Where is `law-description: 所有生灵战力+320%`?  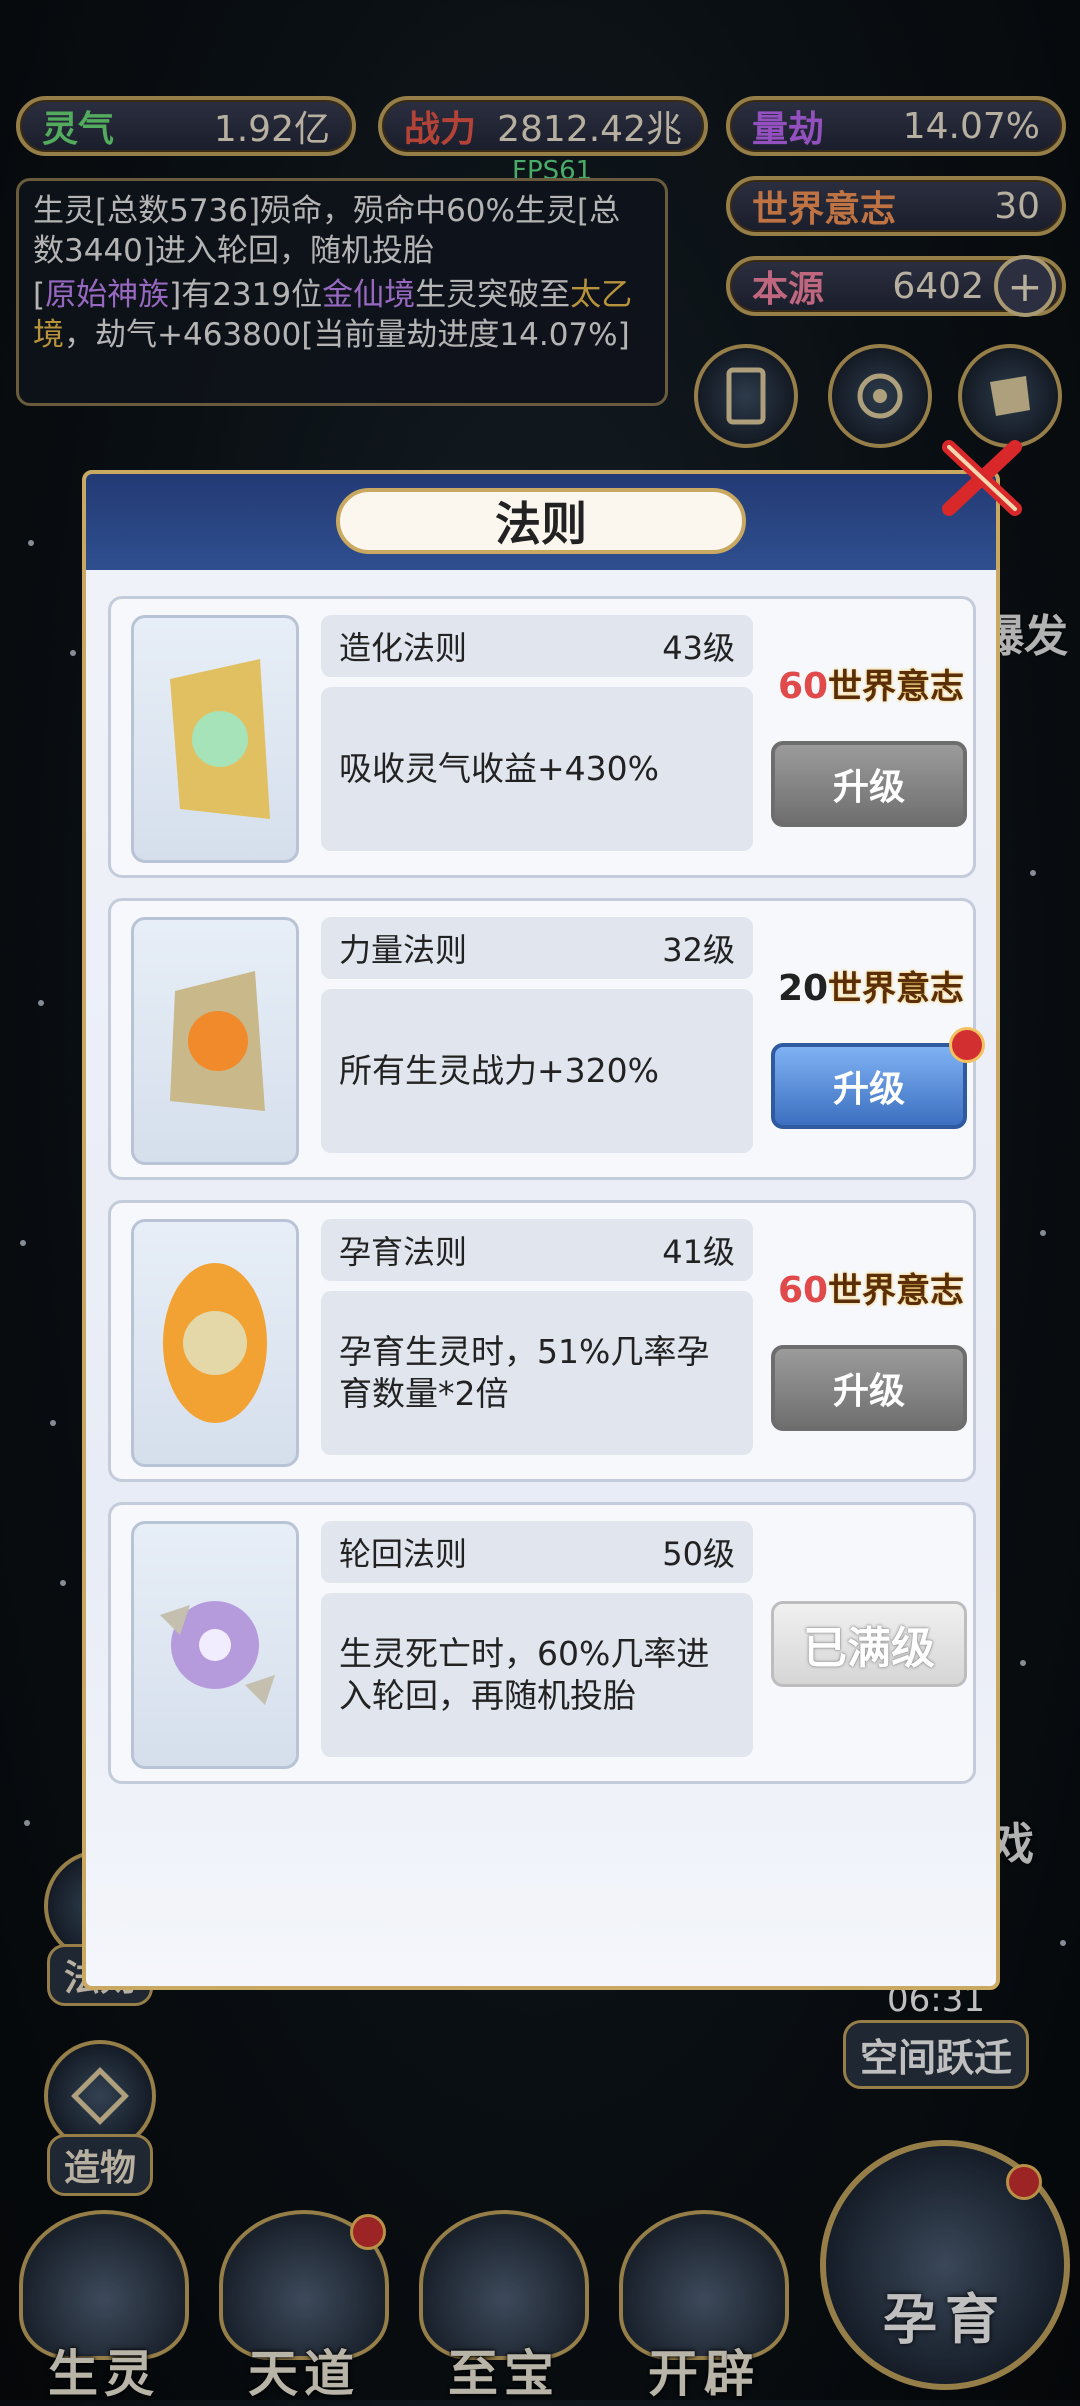
law-description: 所有生灵战力+320% is located at coordinates (537, 1071).